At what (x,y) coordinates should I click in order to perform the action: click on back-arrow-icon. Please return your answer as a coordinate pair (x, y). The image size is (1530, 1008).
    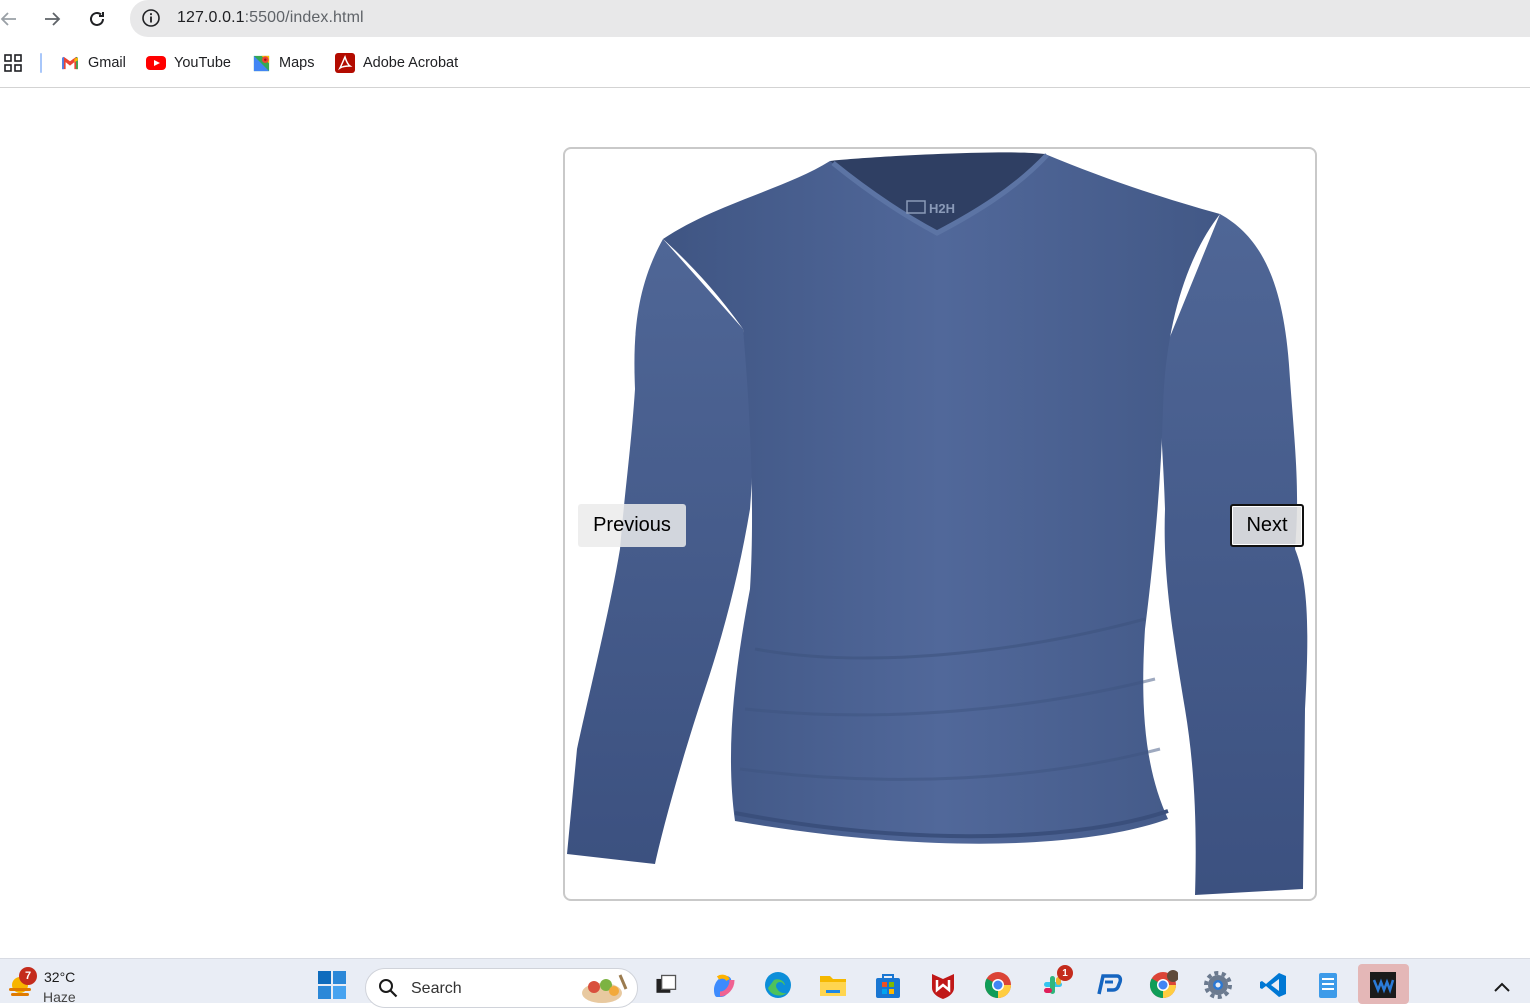
    Looking at the image, I should click on (8, 19).